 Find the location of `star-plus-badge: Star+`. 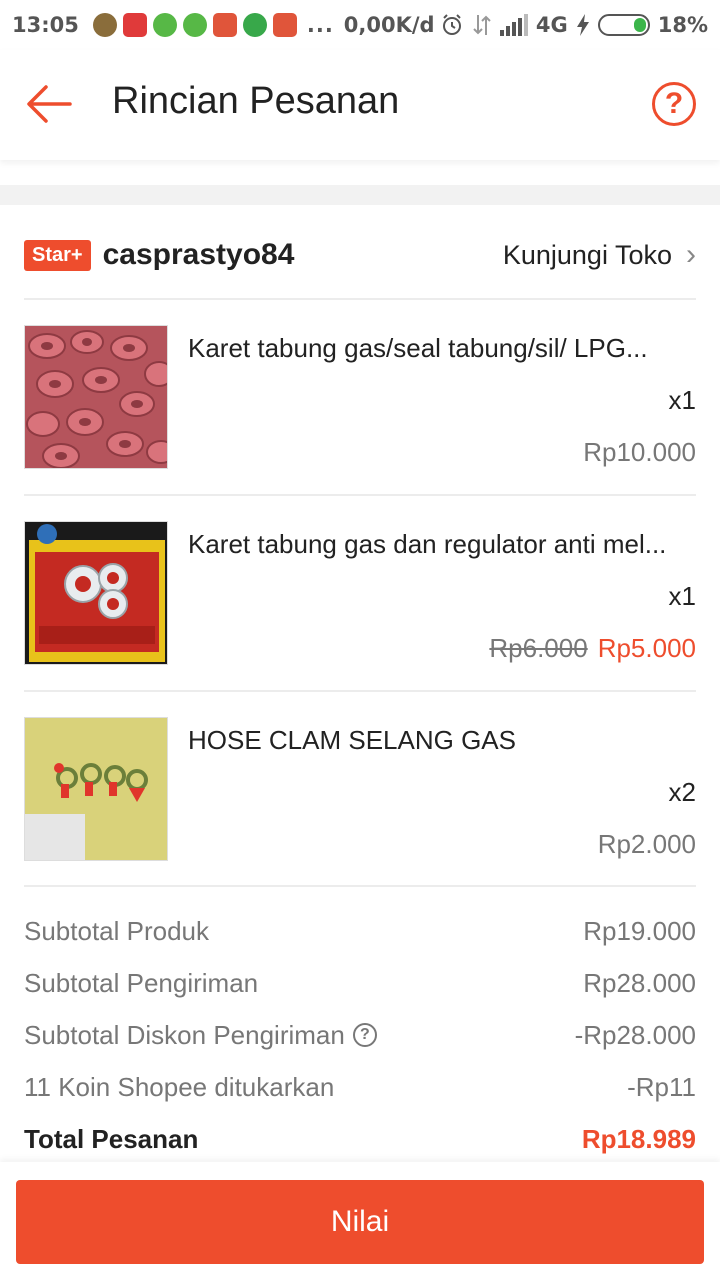

star-plus-badge: Star+ is located at coordinates (57, 255).